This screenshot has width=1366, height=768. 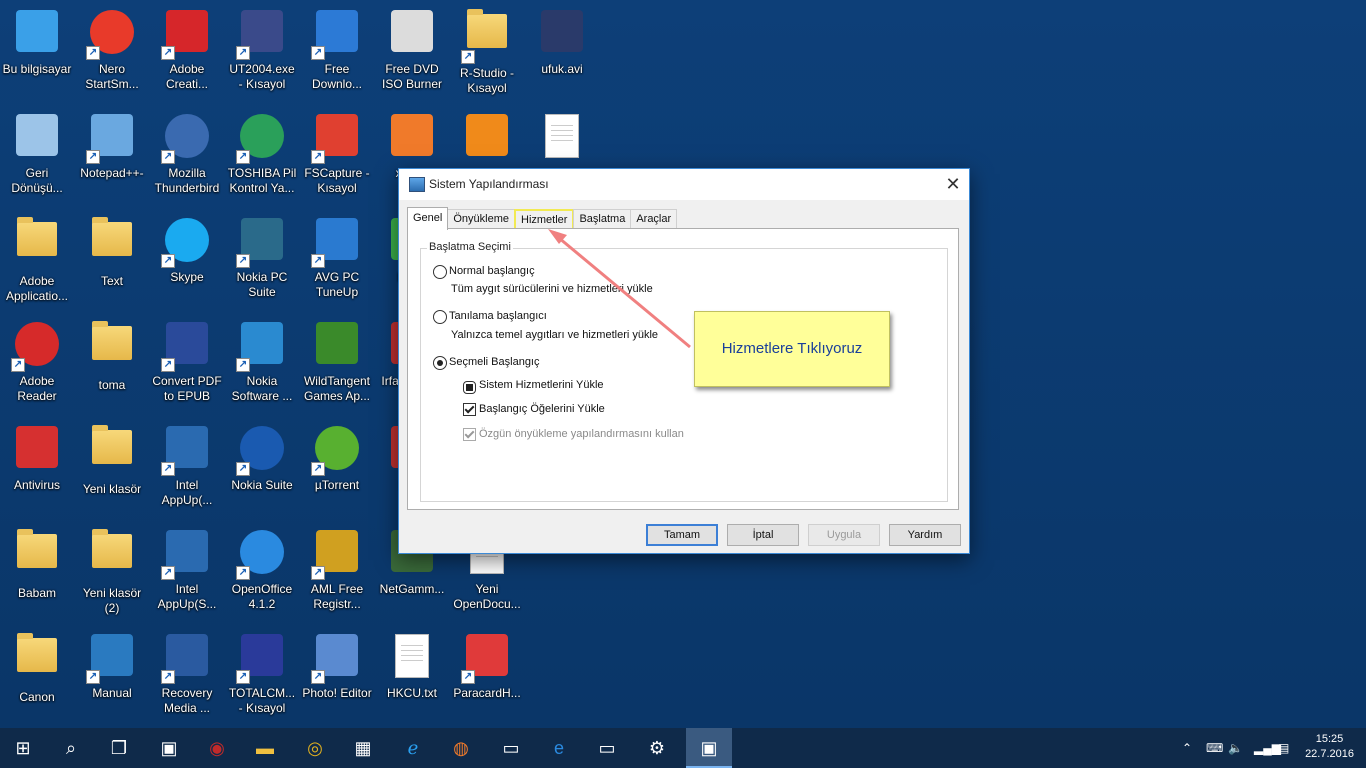 I want to click on desktop-icon: Yeni klasör, so click(x=112, y=470).